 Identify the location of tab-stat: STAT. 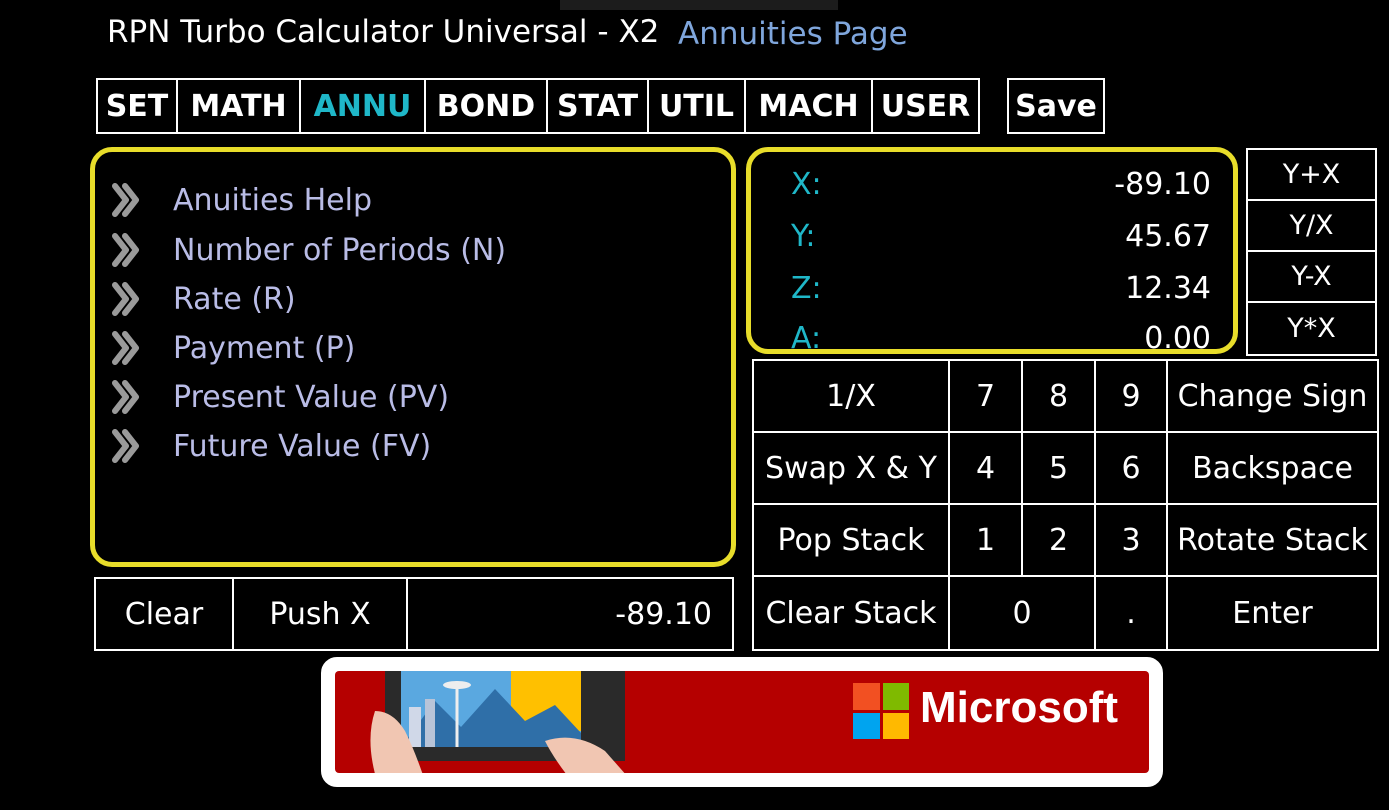
(598, 106).